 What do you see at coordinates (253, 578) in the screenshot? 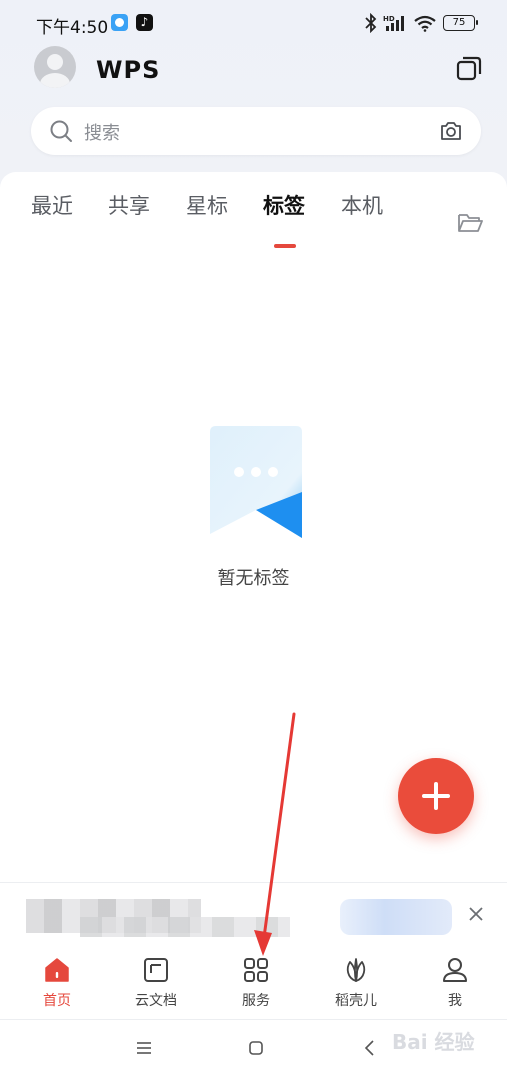
I see `empty-state-message: 暂无标签` at bounding box center [253, 578].